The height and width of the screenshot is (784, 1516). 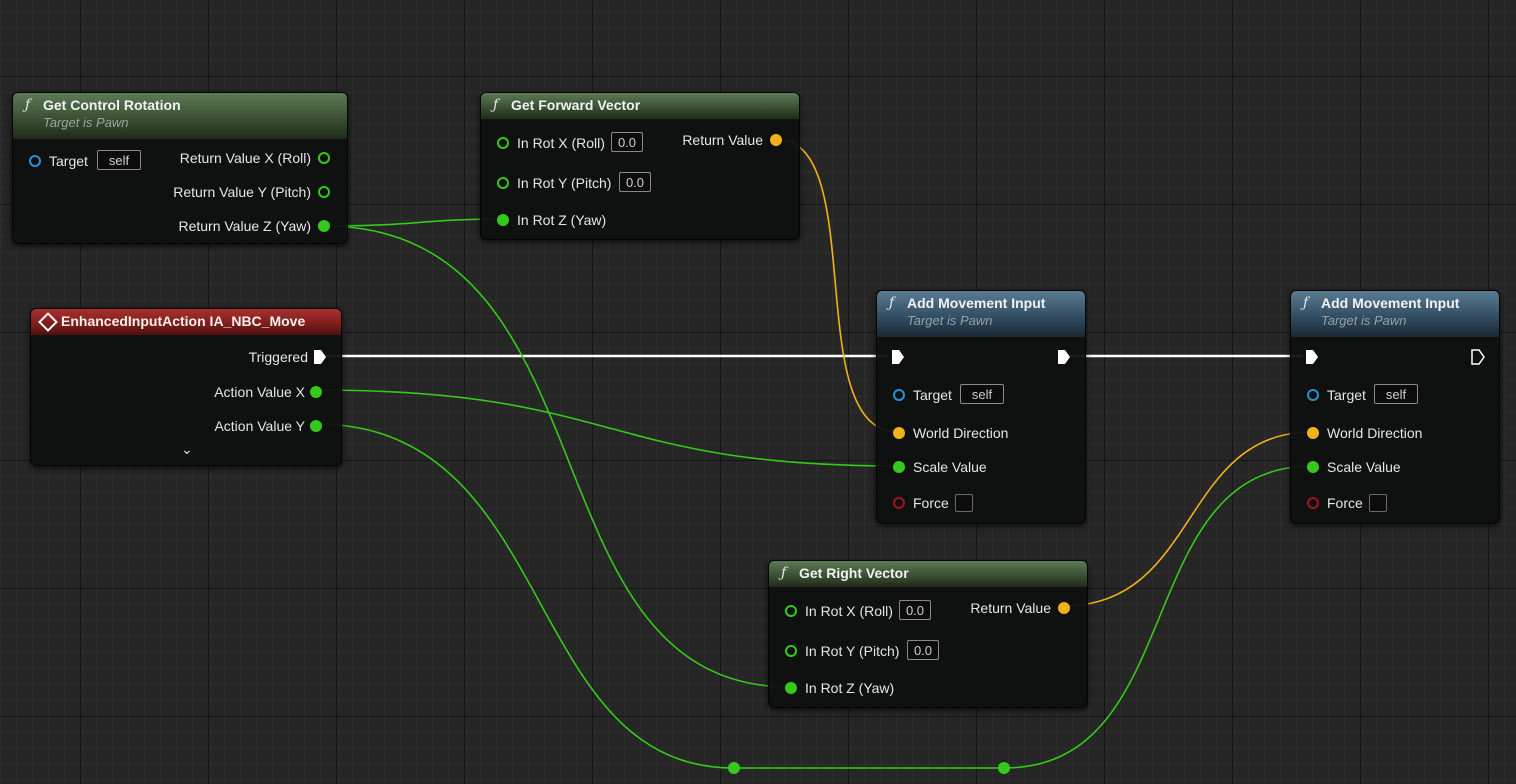 I want to click on node-header: EnhancedInputAction IA_NBC_Move, so click(x=186, y=322).